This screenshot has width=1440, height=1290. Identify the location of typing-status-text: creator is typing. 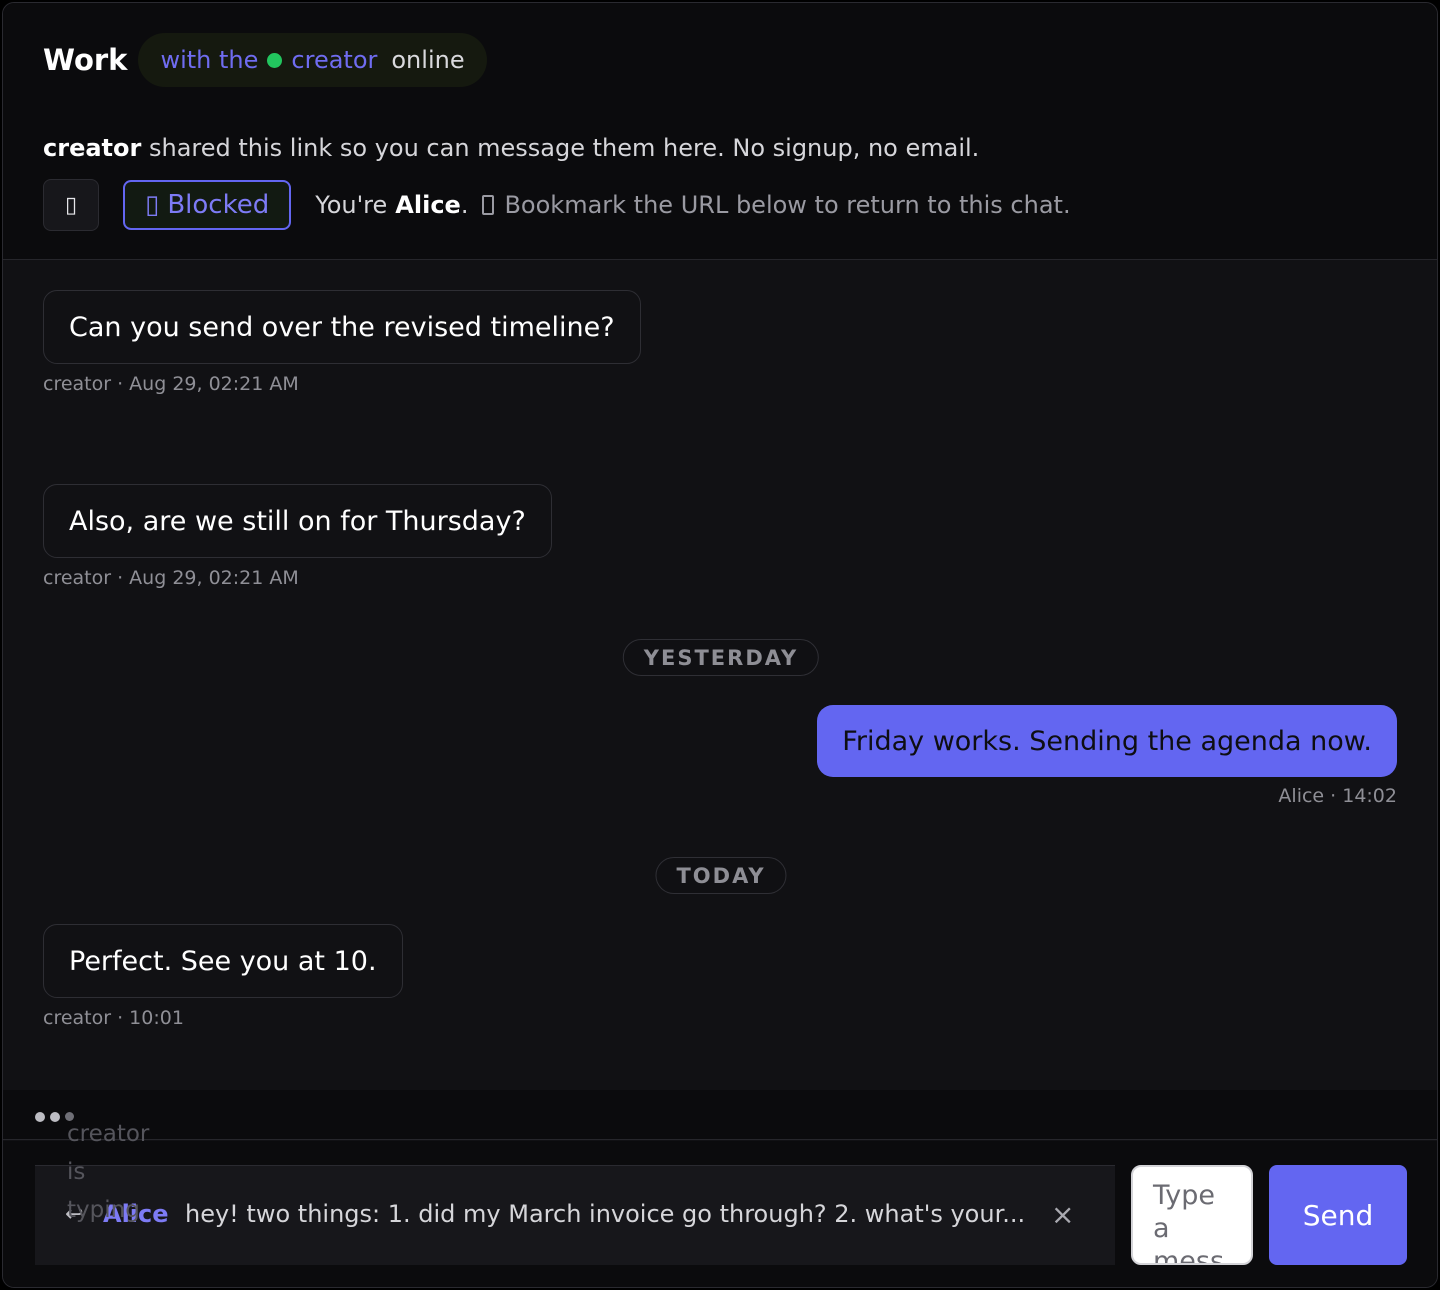
(108, 1172).